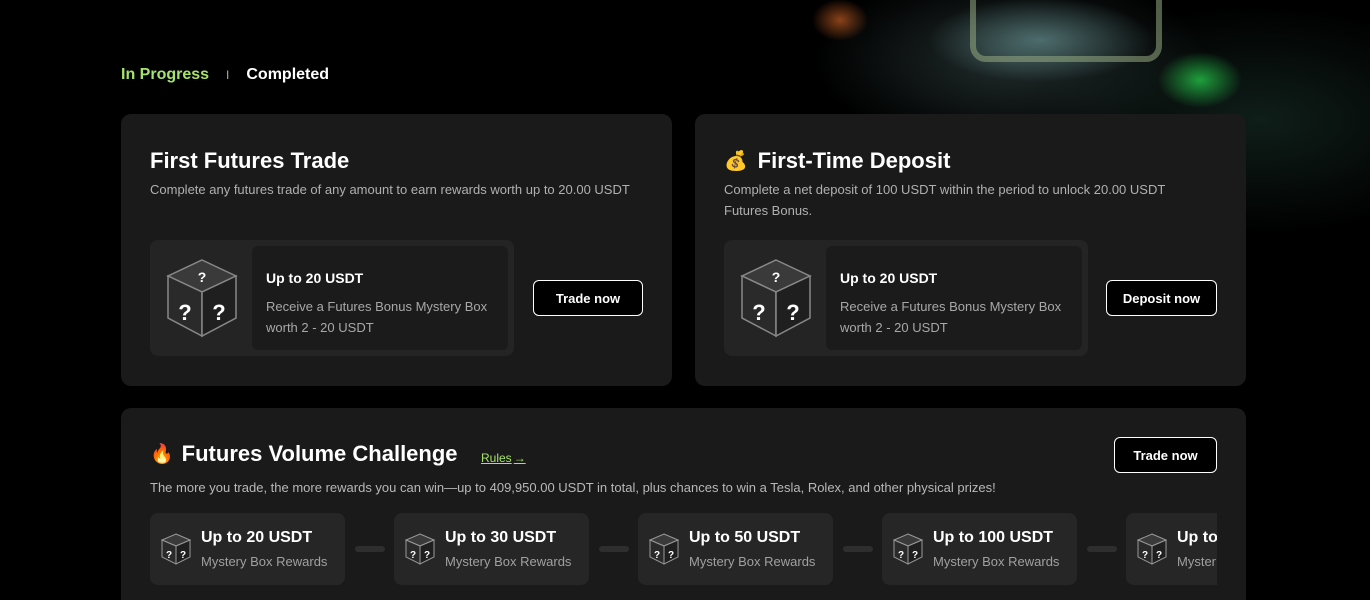 This screenshot has width=1370, height=600. Describe the element at coordinates (162, 454) in the screenshot. I see `fire-icon: 🔥` at that location.